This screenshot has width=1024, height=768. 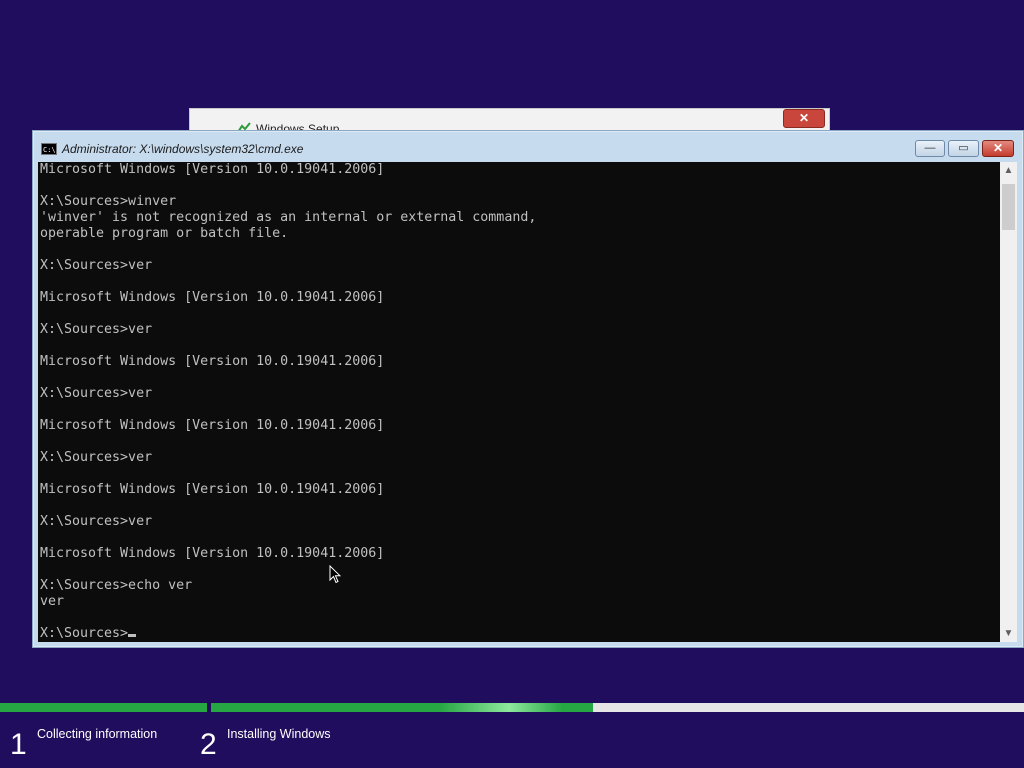 What do you see at coordinates (1008, 170) in the screenshot?
I see `scroll-up-arrow-icon: ▲` at bounding box center [1008, 170].